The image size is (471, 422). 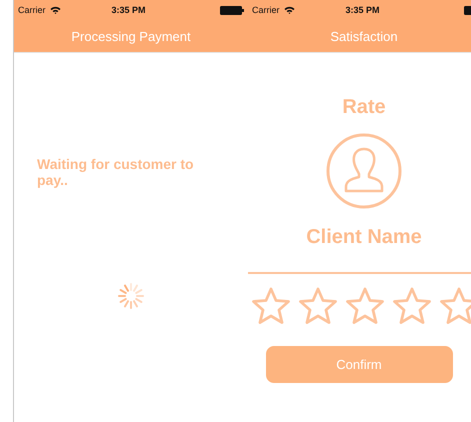 I want to click on star-rating, so click(x=361, y=306).